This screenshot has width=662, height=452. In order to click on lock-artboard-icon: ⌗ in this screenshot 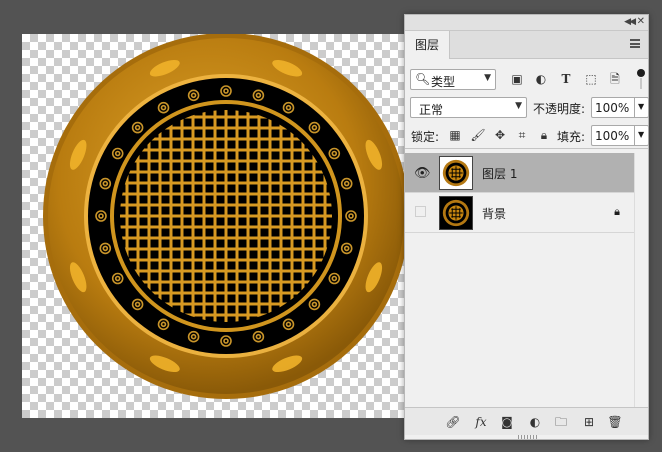, I will do `click(522, 135)`.